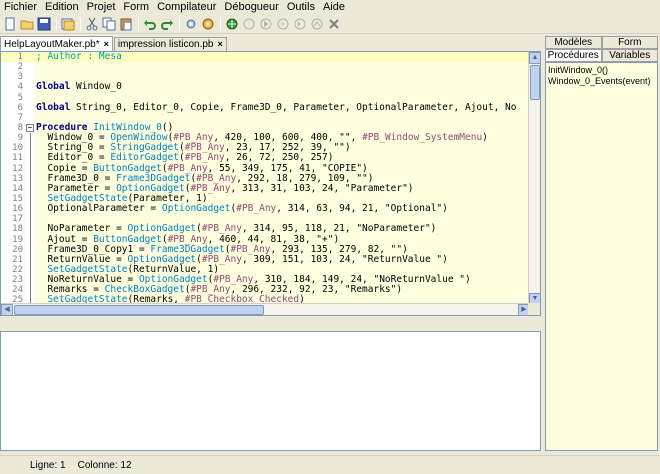  What do you see at coordinates (20, 57) in the screenshot?
I see `line-number: 1` at bounding box center [20, 57].